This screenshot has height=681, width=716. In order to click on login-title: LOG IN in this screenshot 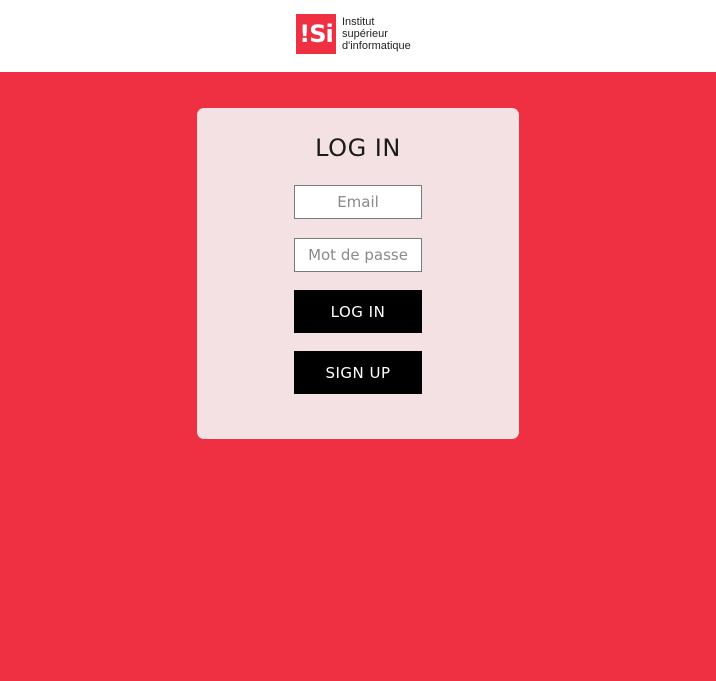, I will do `click(358, 148)`.